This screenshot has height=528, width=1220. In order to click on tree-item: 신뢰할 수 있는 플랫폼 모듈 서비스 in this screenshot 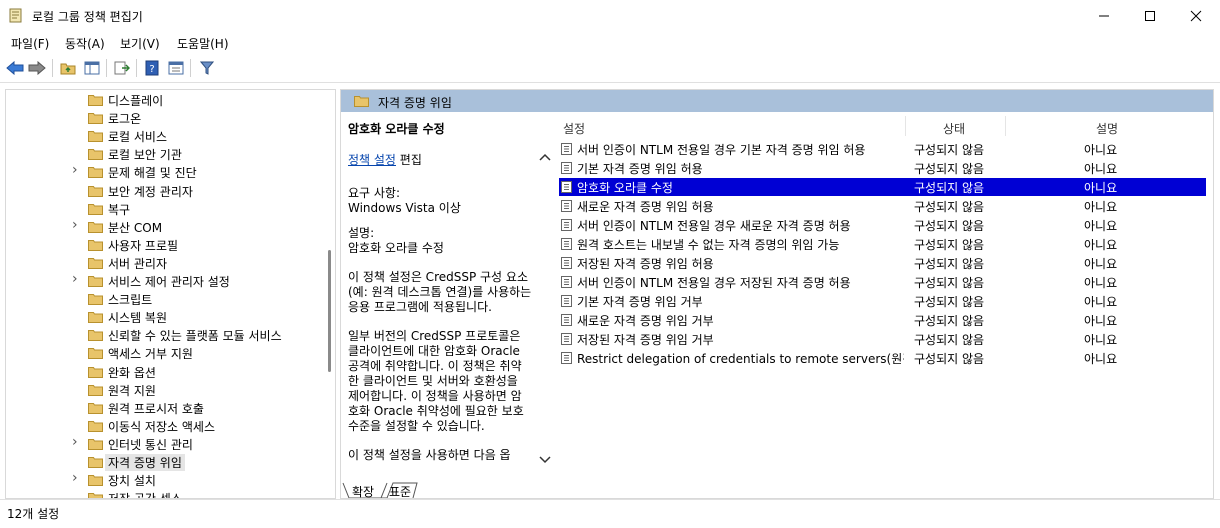, I will do `click(166, 335)`.